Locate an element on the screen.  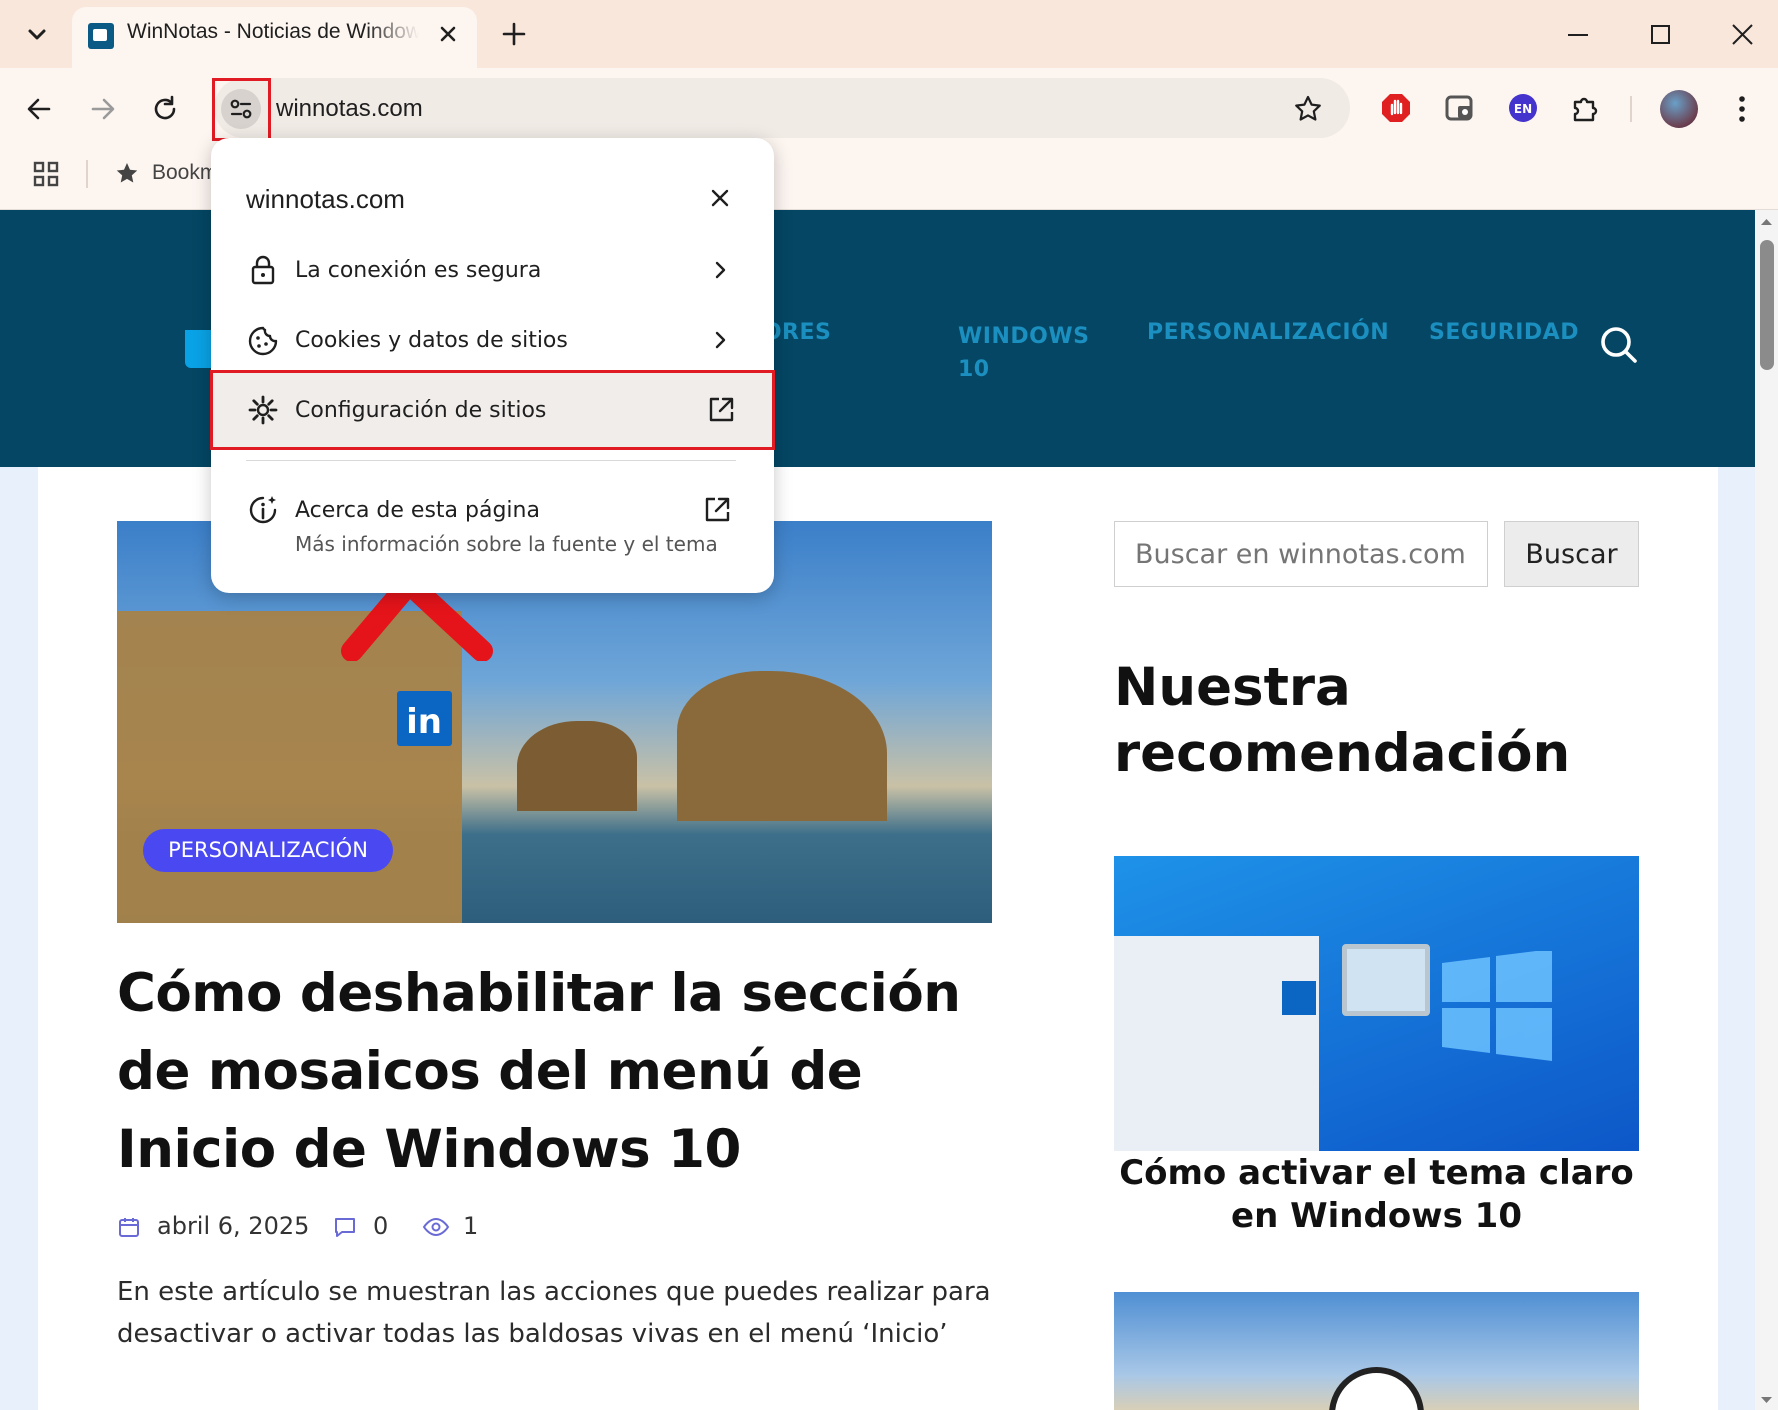
language-en-icon: EN is located at coordinates (1523, 108).